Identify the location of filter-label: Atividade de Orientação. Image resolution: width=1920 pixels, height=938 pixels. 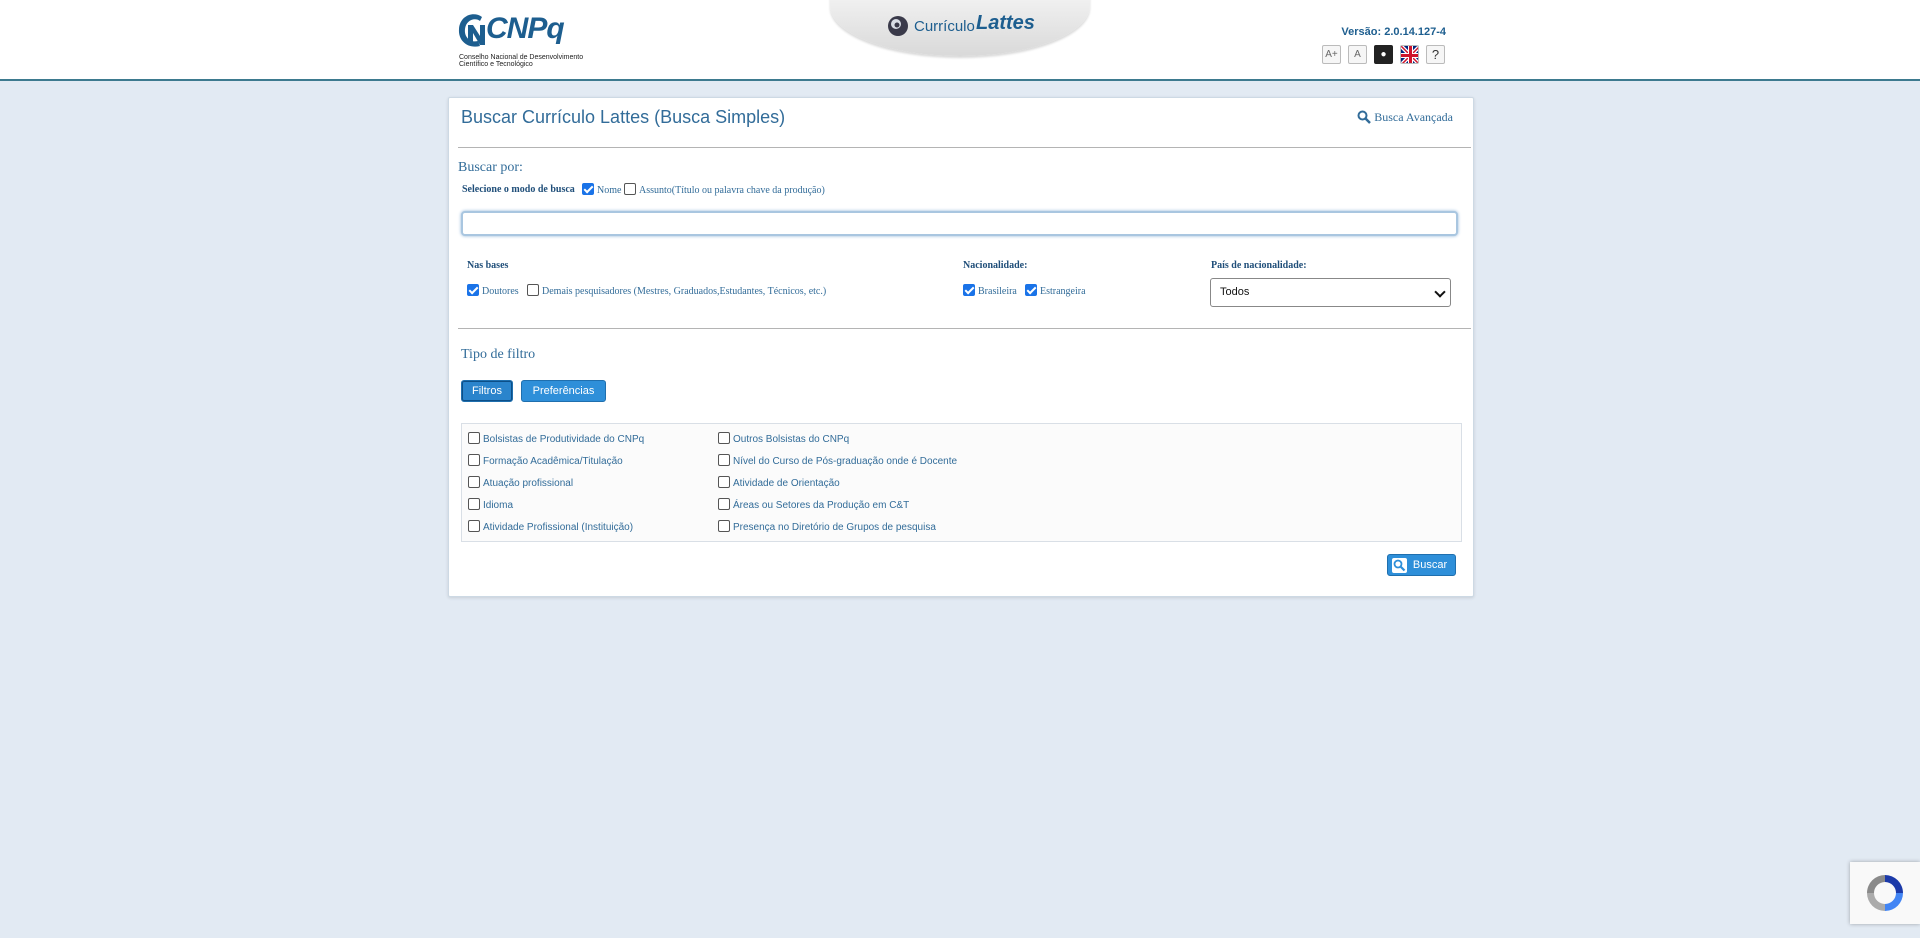
(786, 483).